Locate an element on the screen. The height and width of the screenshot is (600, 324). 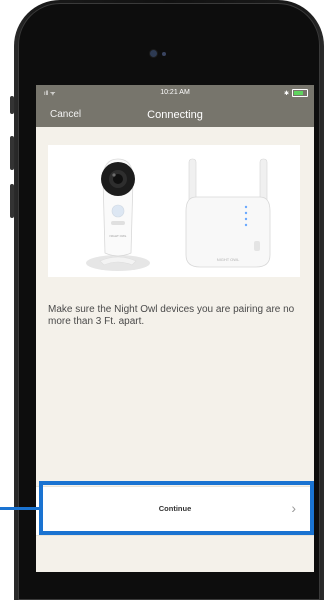
status-time: 10:21 AM is located at coordinates (175, 92).